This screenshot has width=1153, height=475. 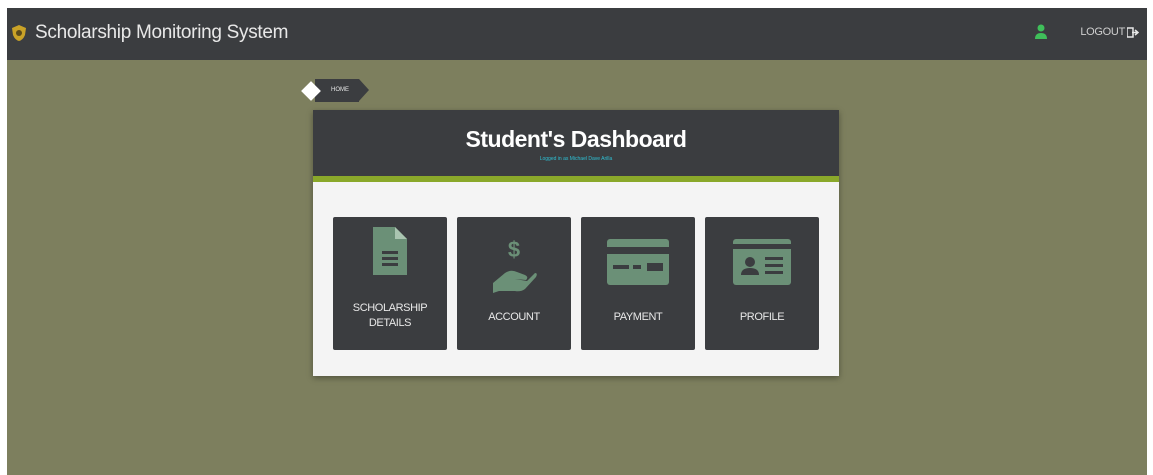 I want to click on logout-label: LOGOUT, so click(x=1102, y=32).